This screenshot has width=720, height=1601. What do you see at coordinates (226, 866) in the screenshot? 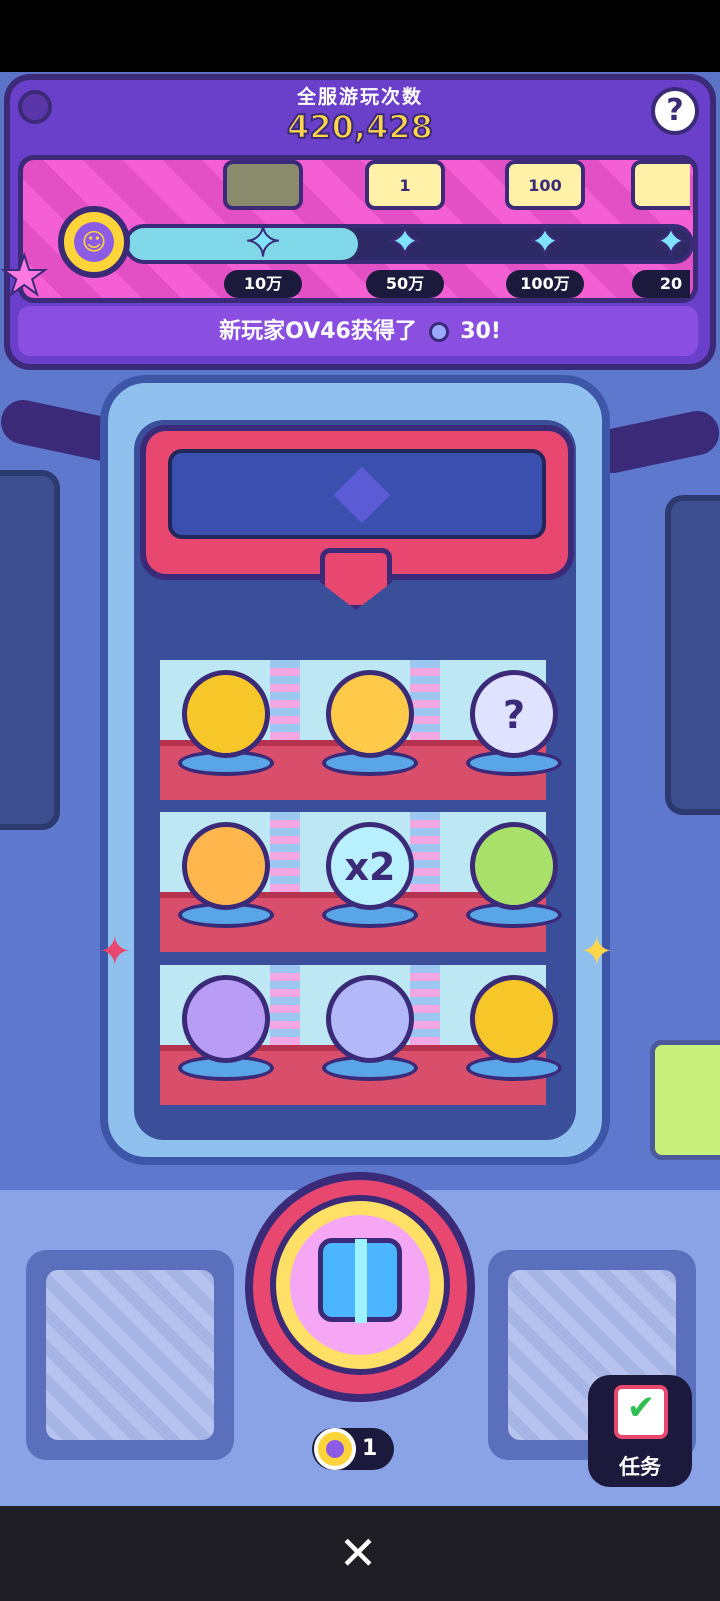
I see `chicken-icon` at bounding box center [226, 866].